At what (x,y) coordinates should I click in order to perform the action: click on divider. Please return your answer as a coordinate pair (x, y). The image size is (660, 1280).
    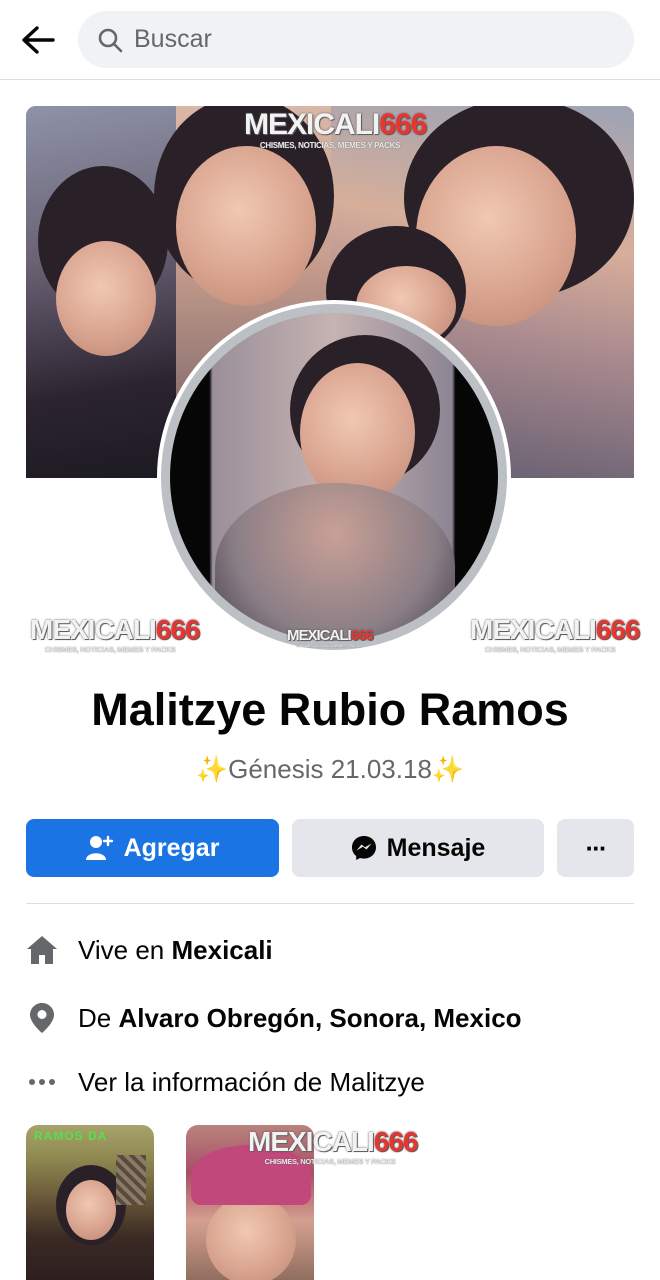
    Looking at the image, I should click on (330, 903).